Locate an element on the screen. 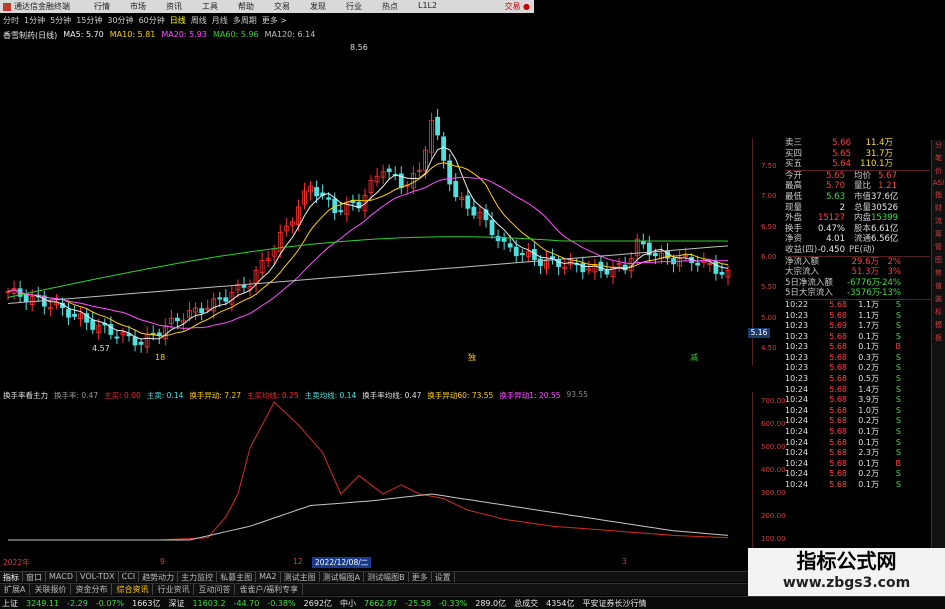 The width and height of the screenshot is (945, 609). sidebar-tab-10: 势 is located at coordinates (938, 273).